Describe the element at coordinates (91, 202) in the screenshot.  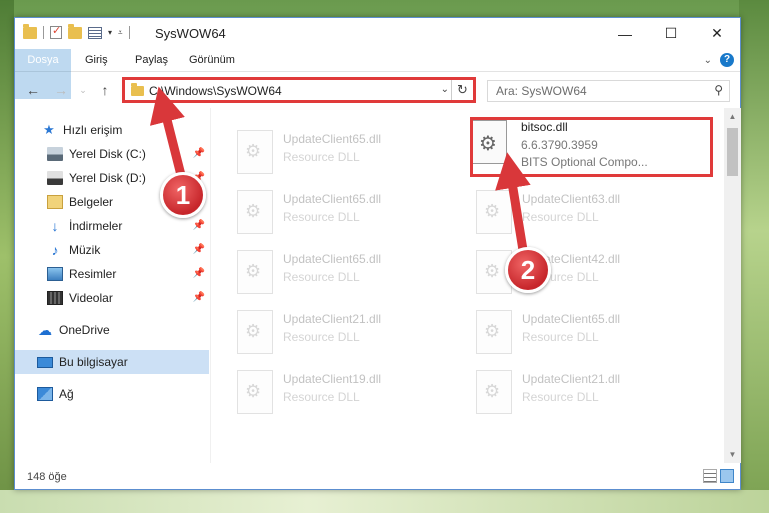
I see `sidebar-item-label: Belgeler` at that location.